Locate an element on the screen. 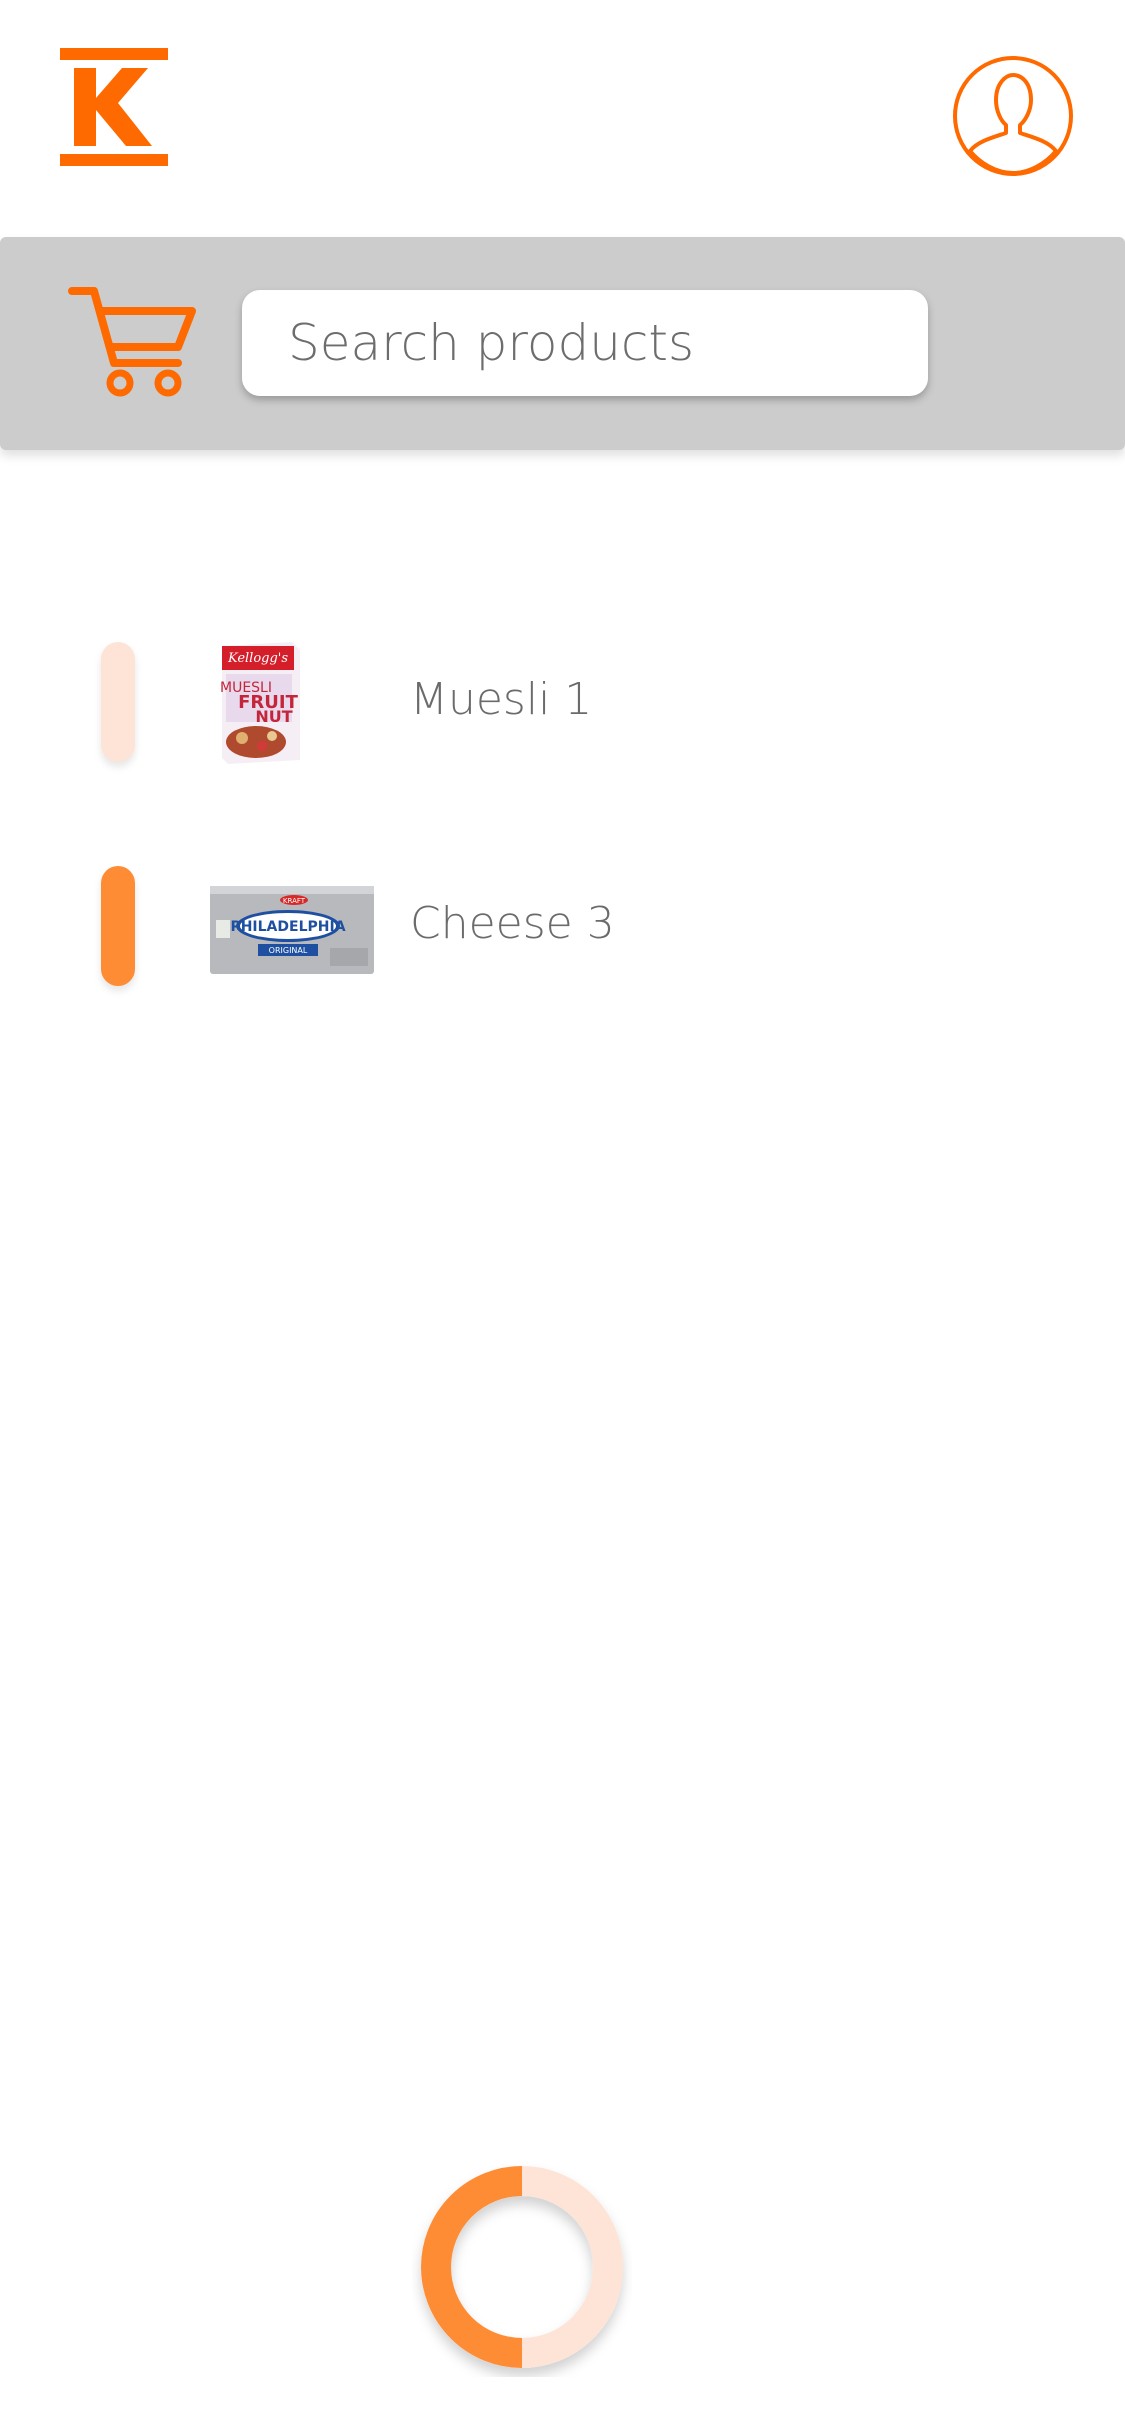 Image resolution: width=1125 pixels, height=2436 pixels. muesli-box-image: Kellogg's MUESLI FRUIT NUT is located at coordinates (260, 703).